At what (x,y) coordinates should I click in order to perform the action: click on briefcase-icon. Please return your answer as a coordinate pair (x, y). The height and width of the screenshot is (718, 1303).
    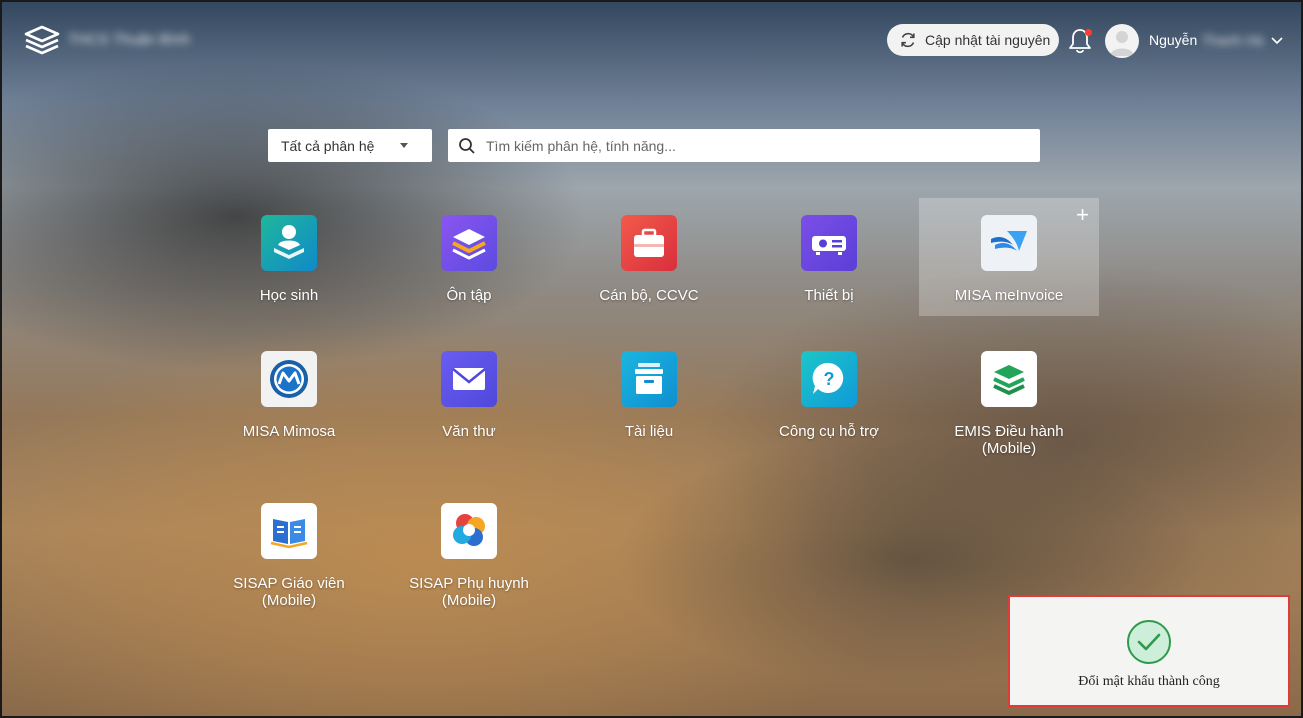
    Looking at the image, I should click on (649, 243).